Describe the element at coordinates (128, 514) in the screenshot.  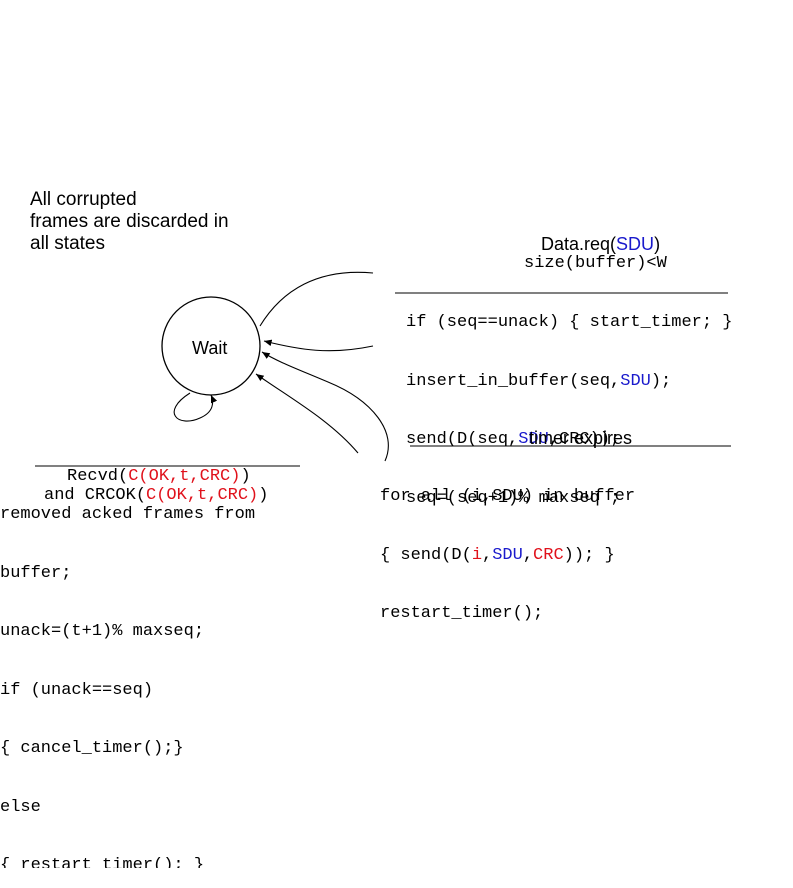
I see `recvd-action: removed acked frames from` at that location.